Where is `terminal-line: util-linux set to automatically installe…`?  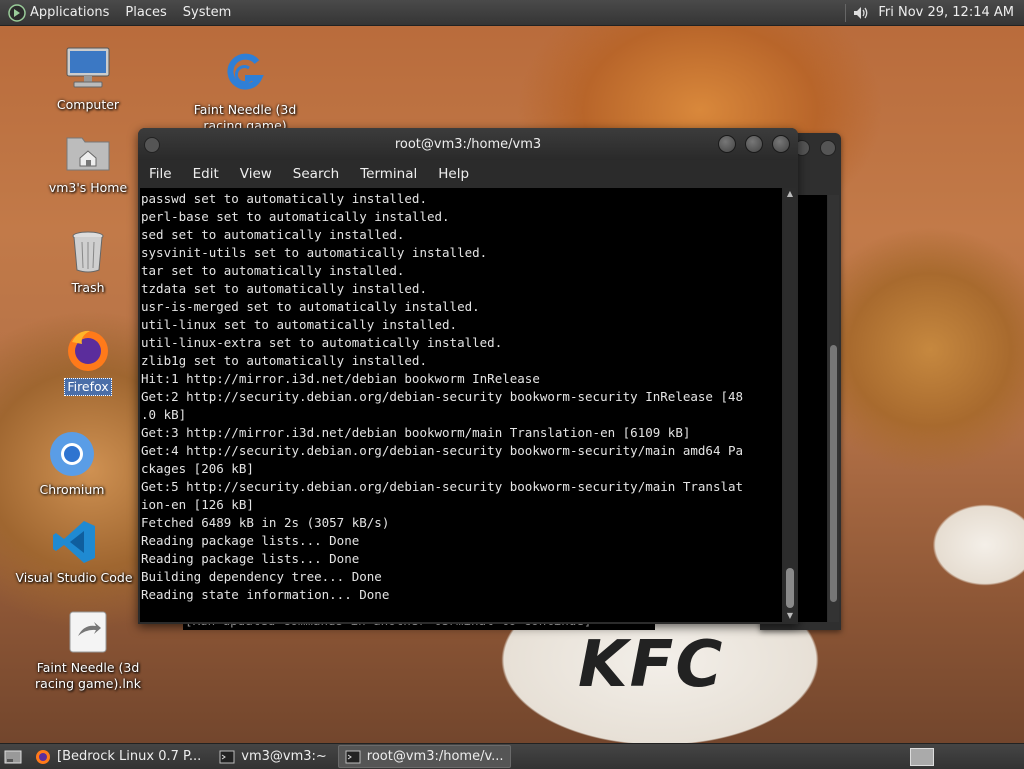 terminal-line: util-linux set to automatically installe… is located at coordinates (299, 324).